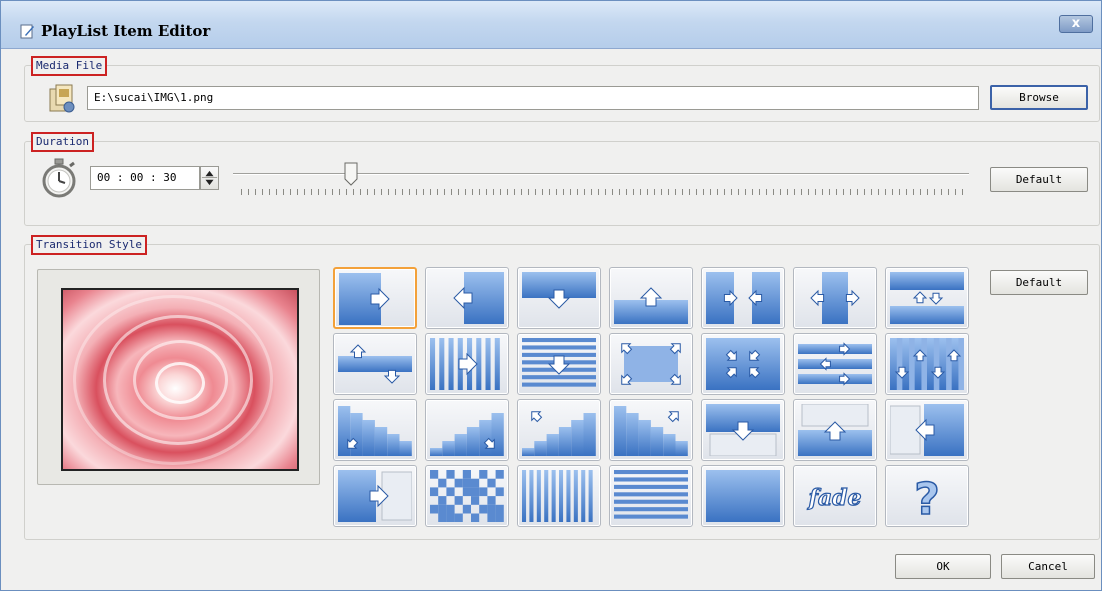  I want to click on transition-columns-up-down-icon, so click(927, 364).